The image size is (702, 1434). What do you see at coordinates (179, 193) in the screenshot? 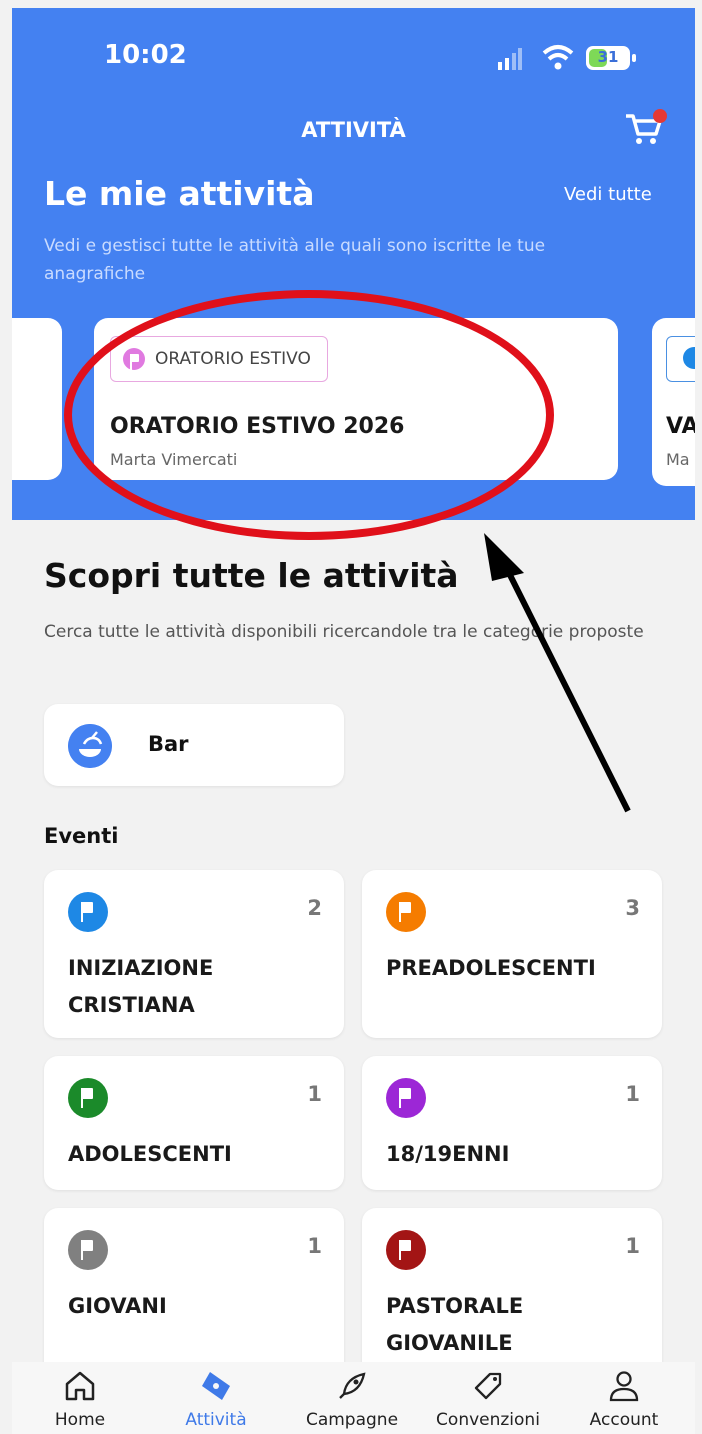
I see `my-activities-title: Le mie attività` at bounding box center [179, 193].